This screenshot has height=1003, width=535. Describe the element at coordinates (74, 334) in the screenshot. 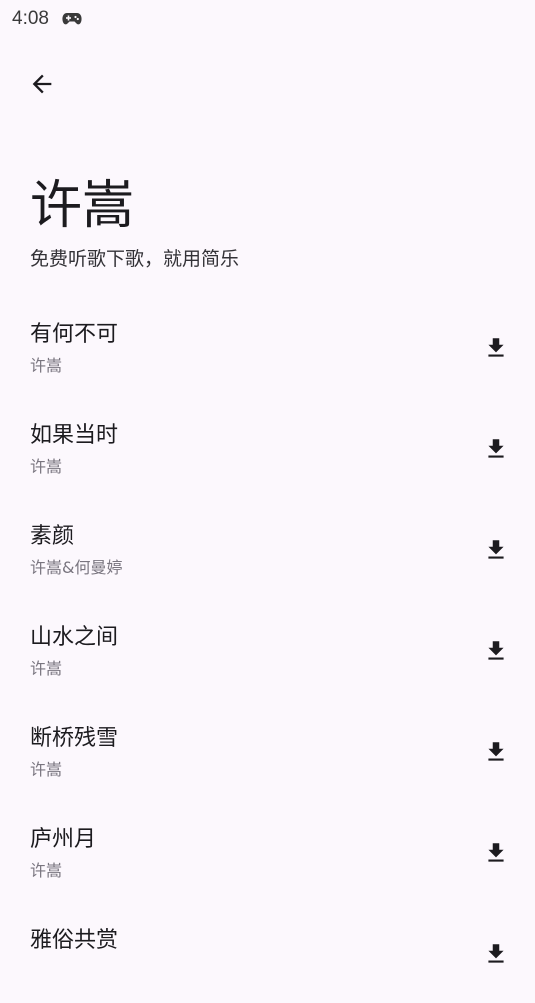

I see `song-title: 有何不可` at that location.